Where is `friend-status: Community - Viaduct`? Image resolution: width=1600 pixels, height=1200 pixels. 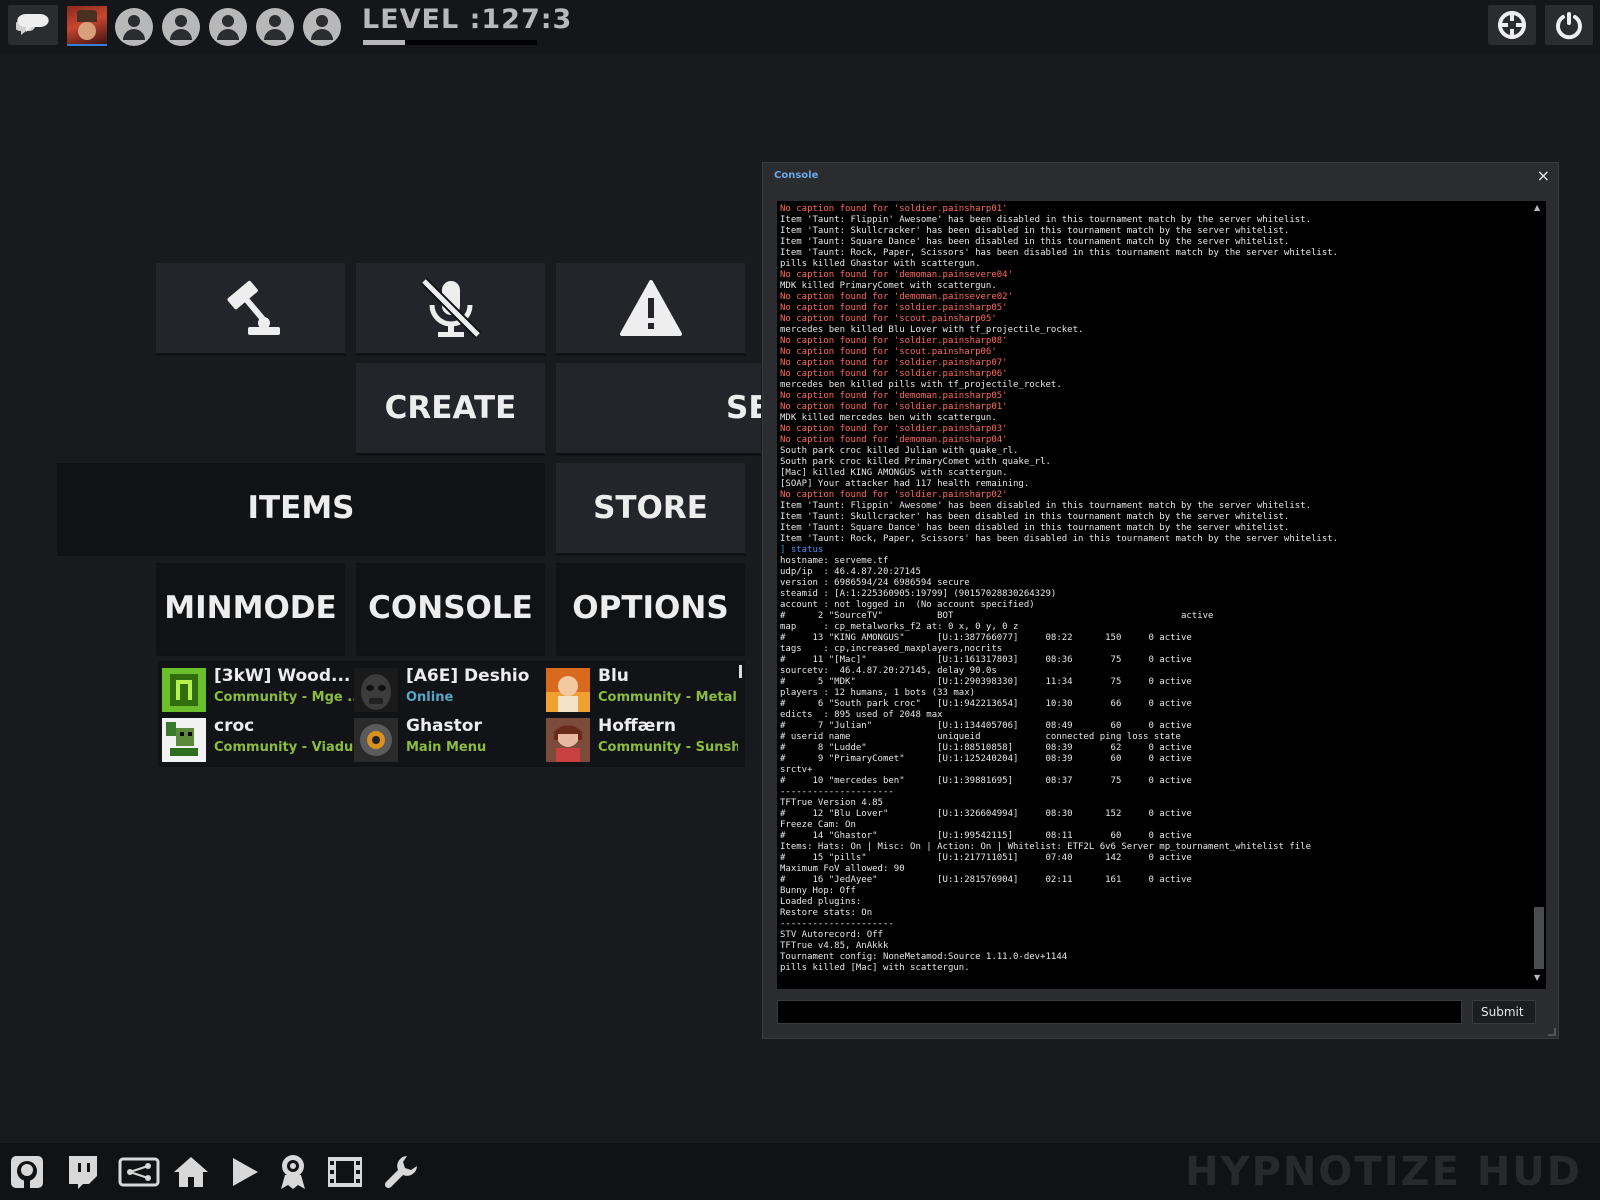
friend-status: Community - Viaduct is located at coordinates (284, 747).